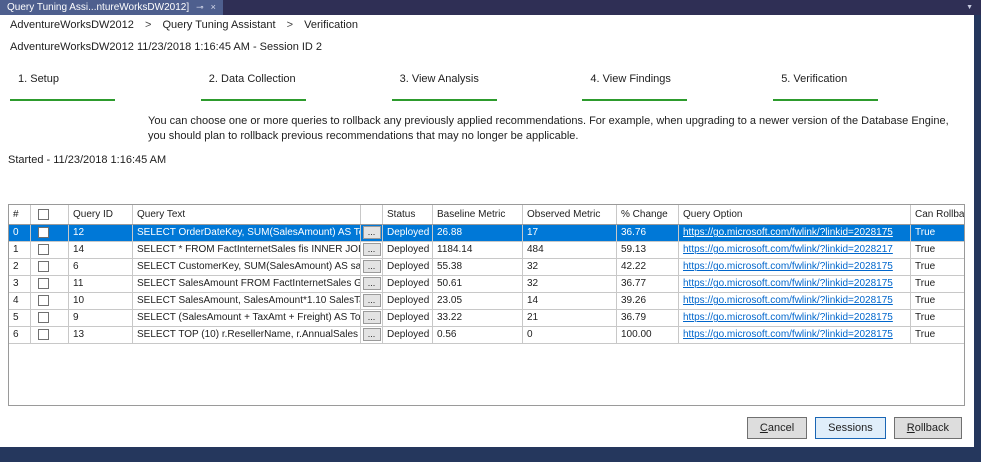 The width and height of the screenshot is (981, 462). What do you see at coordinates (490, 454) in the screenshot?
I see `status-bar` at bounding box center [490, 454].